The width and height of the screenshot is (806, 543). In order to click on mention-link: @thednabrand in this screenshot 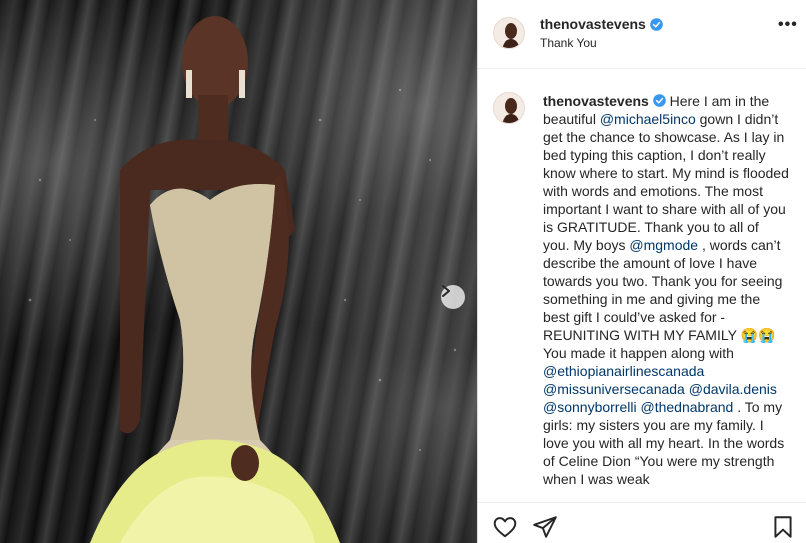, I will do `click(686, 407)`.